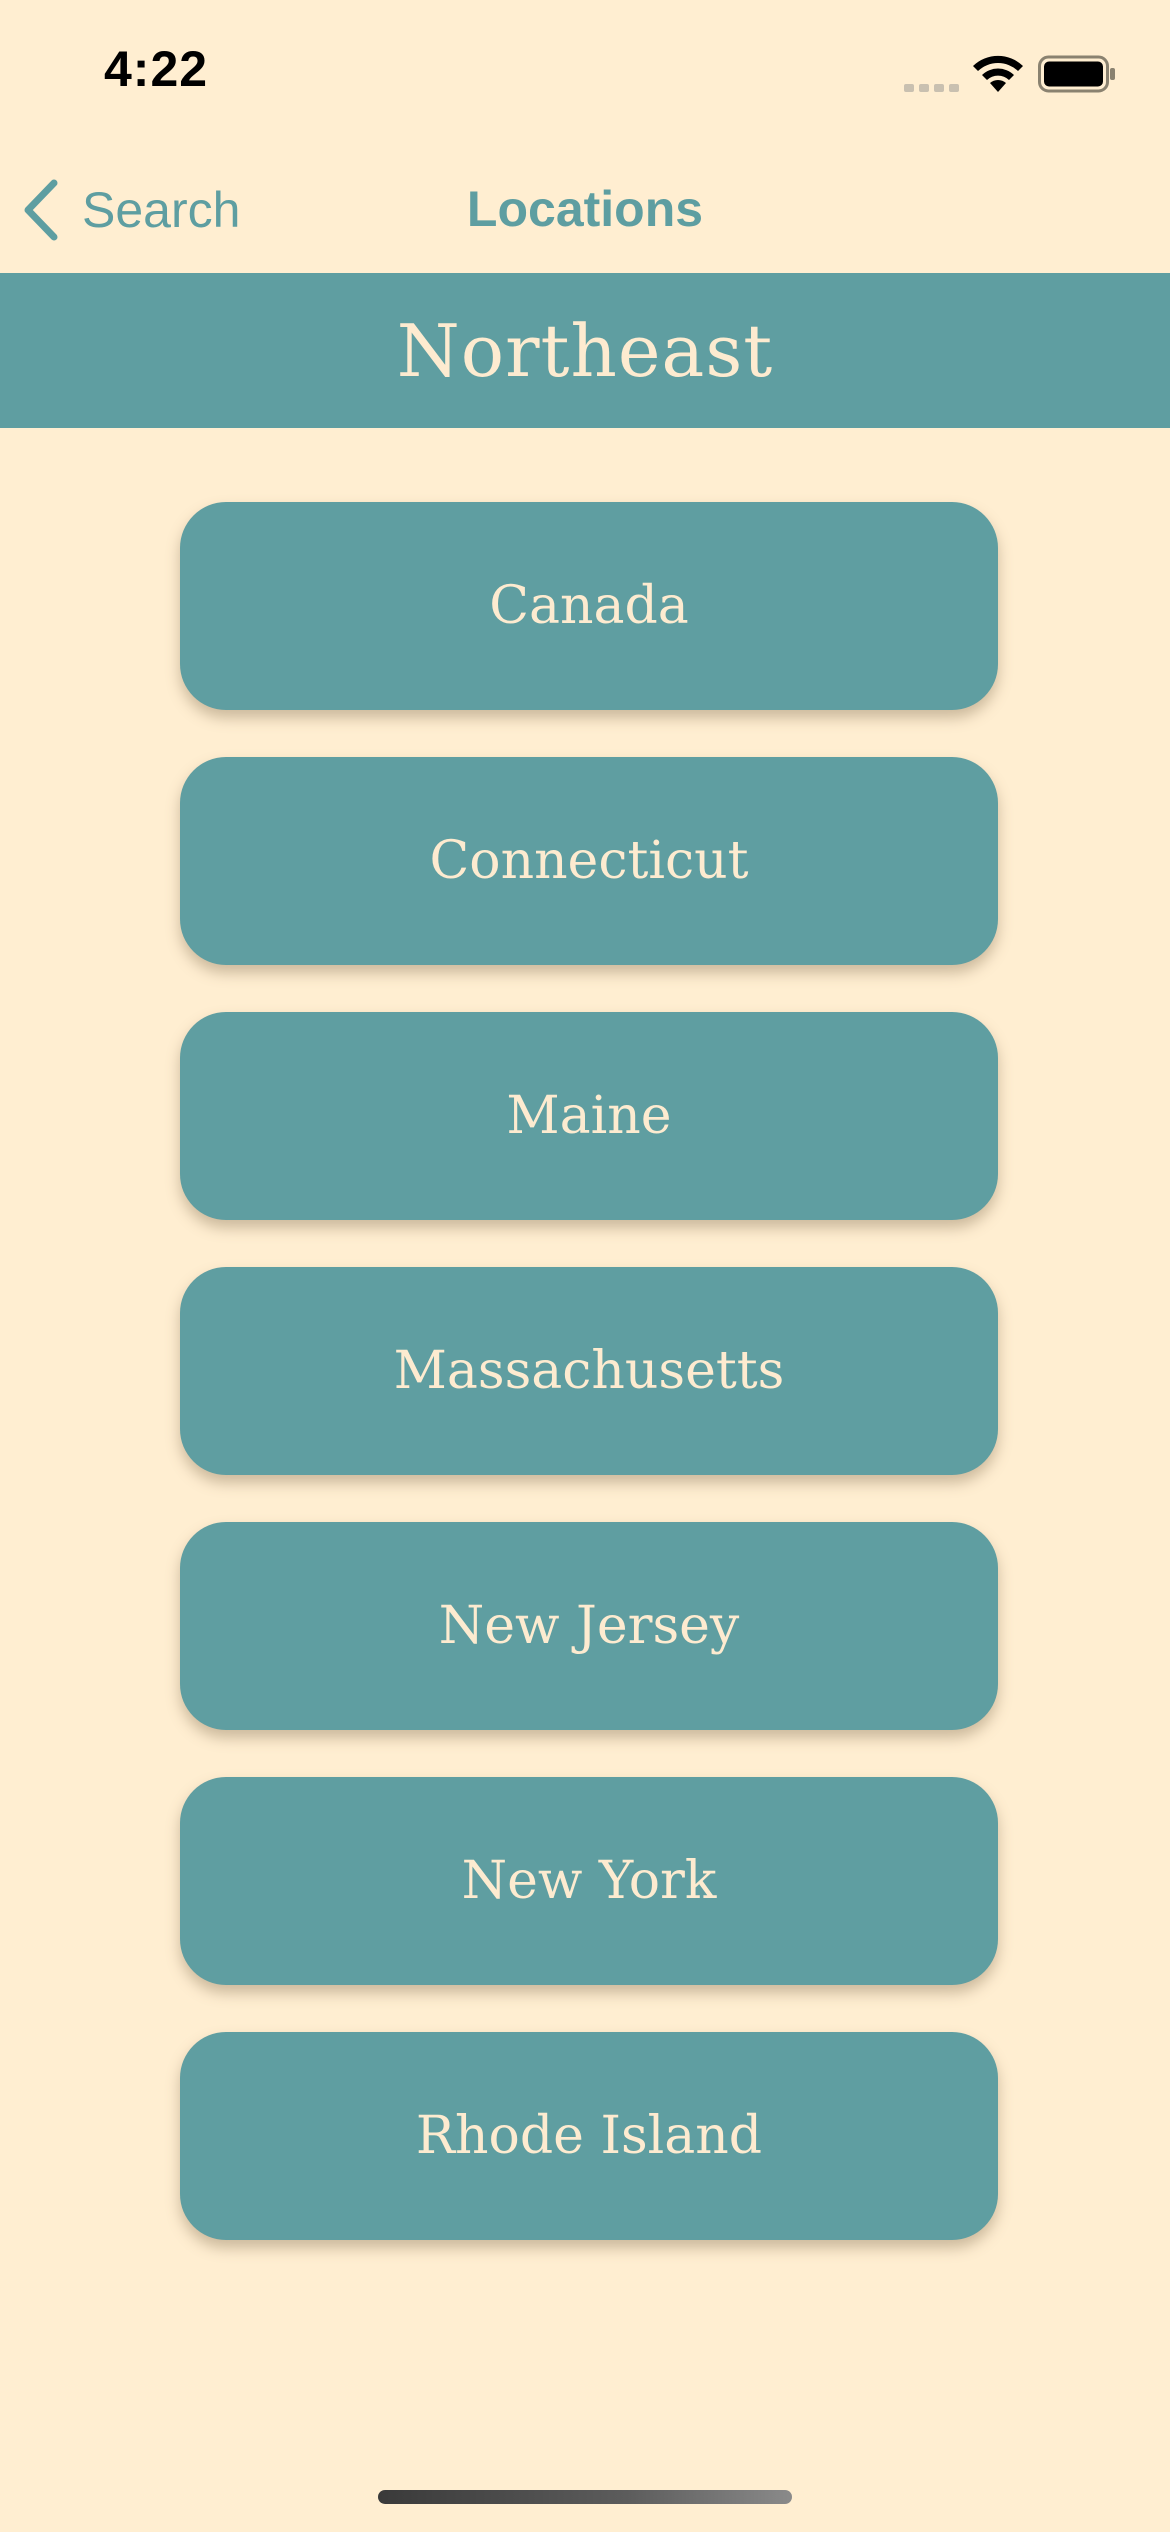 This screenshot has width=1170, height=2532. I want to click on location-label: New York, so click(589, 1881).